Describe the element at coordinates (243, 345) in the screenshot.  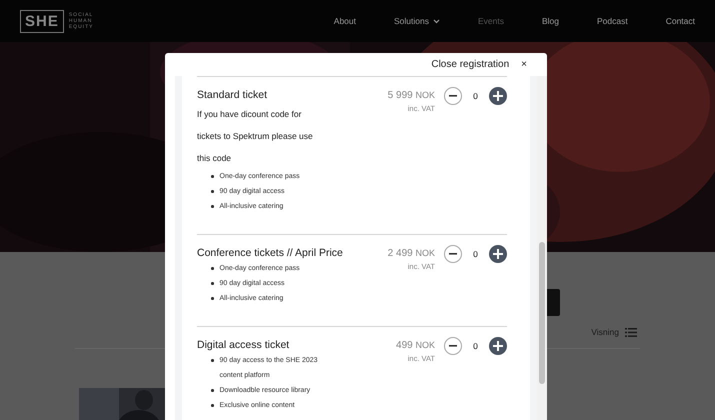
I see `ticket-name: Digital access ticket` at that location.